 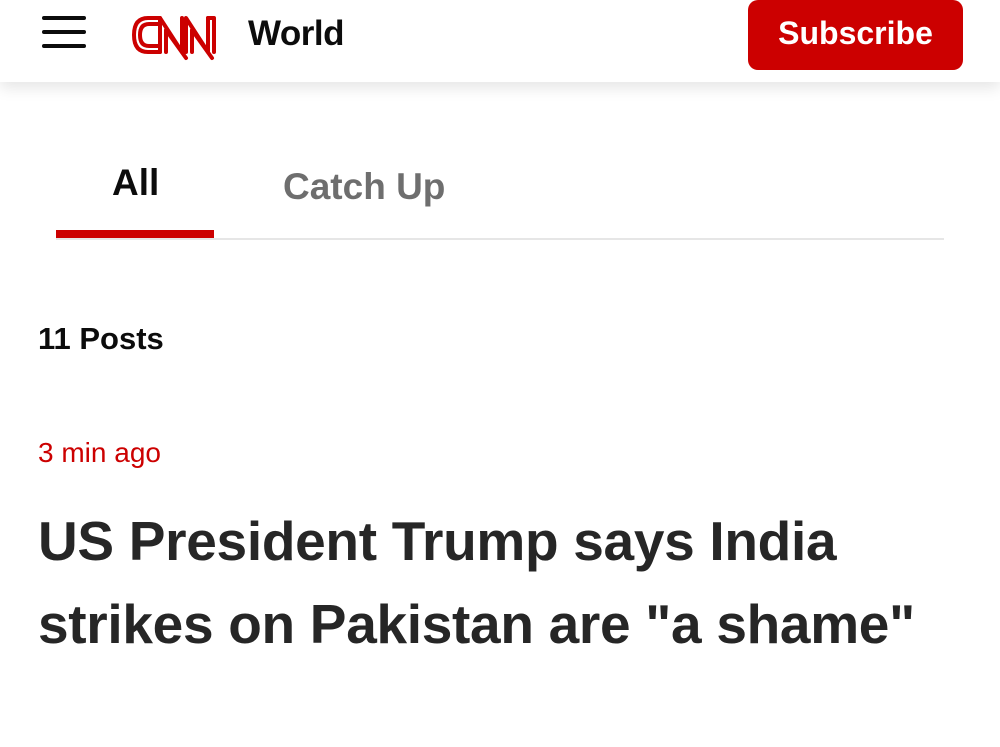 I want to click on site-header: World Subscribe, so click(x=500, y=41).